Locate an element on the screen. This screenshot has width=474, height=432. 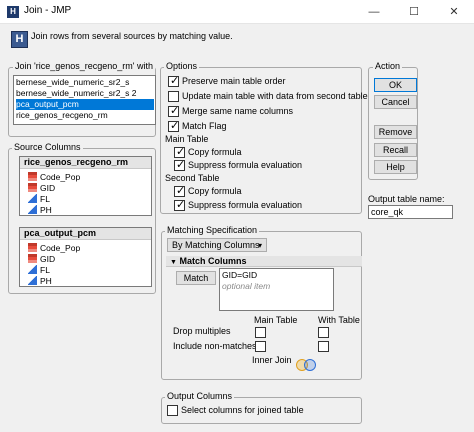
chevron-down-icon: ▾ is located at coordinates (259, 245).